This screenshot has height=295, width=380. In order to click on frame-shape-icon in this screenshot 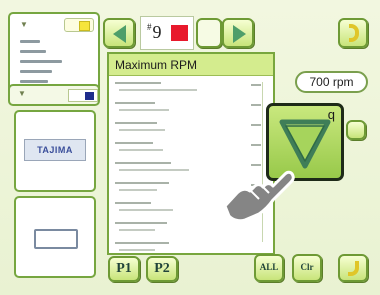, I will do `click(56, 239)`.